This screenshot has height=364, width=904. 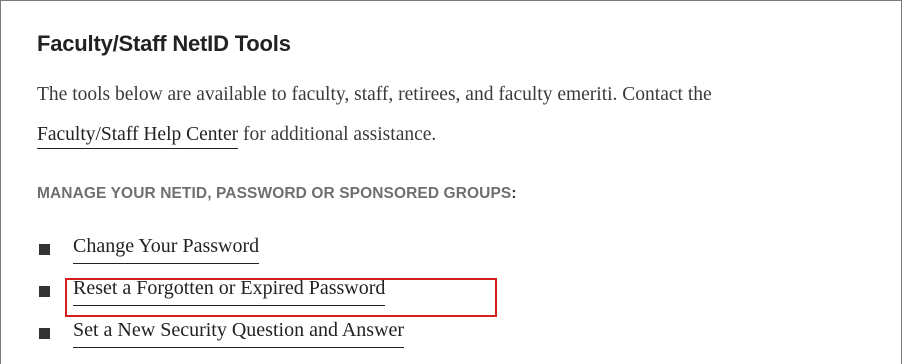 What do you see at coordinates (138, 136) in the screenshot?
I see `help-center-link: Faculty/Staff Help Center` at bounding box center [138, 136].